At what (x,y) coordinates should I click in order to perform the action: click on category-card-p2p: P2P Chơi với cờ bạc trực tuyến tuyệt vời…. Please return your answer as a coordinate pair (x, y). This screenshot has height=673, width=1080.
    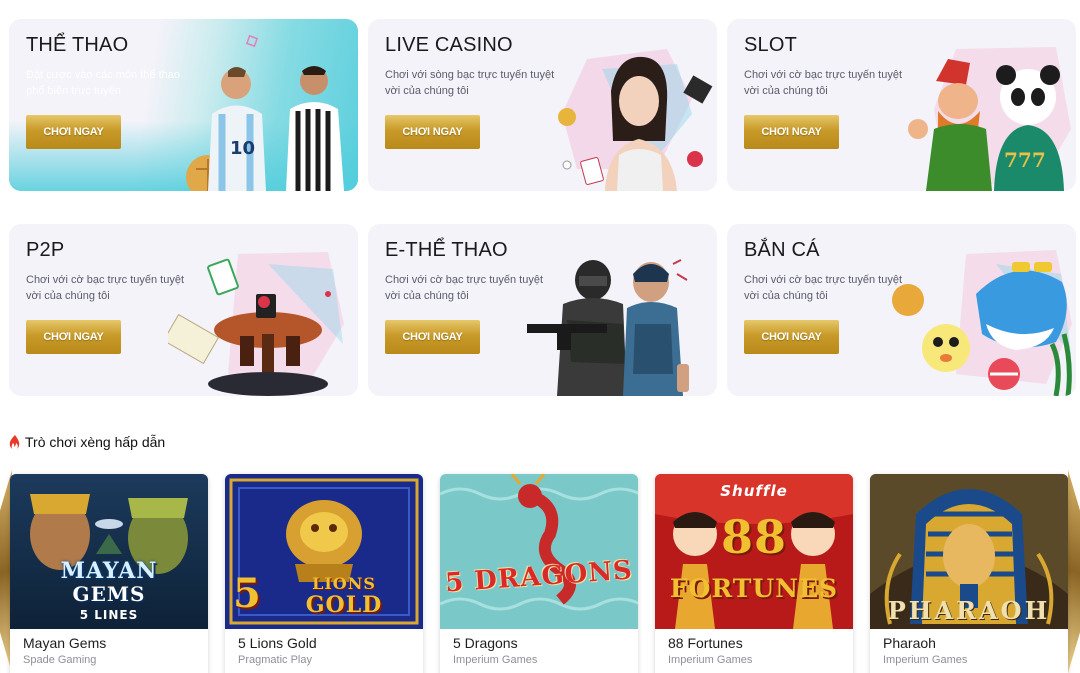
    Looking at the image, I should click on (183, 310).